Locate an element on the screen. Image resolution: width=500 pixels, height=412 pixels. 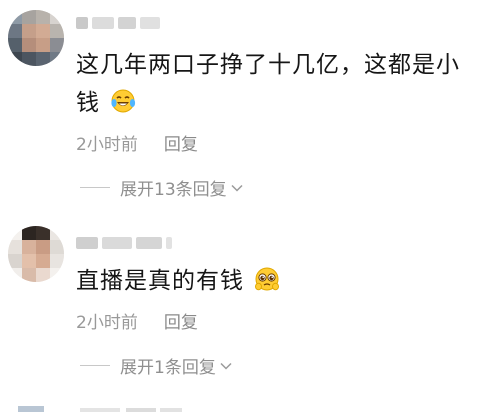
reply-button: 回复 is located at coordinates (181, 320).